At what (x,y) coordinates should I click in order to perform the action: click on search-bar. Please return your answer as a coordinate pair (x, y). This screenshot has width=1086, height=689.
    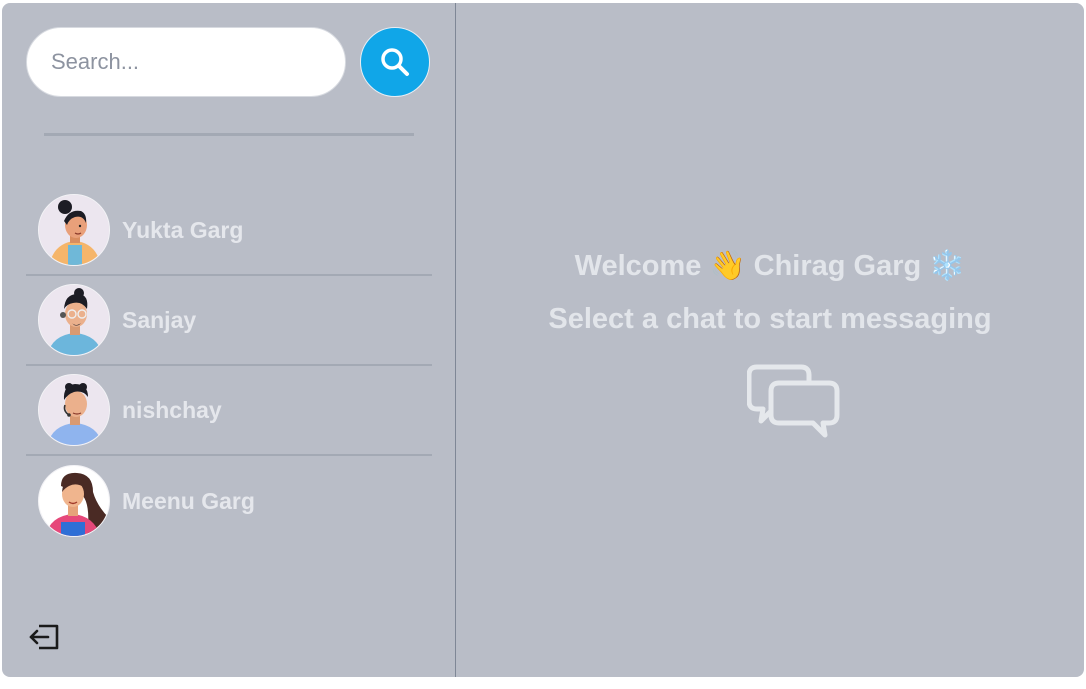
    Looking at the image, I should click on (228, 62).